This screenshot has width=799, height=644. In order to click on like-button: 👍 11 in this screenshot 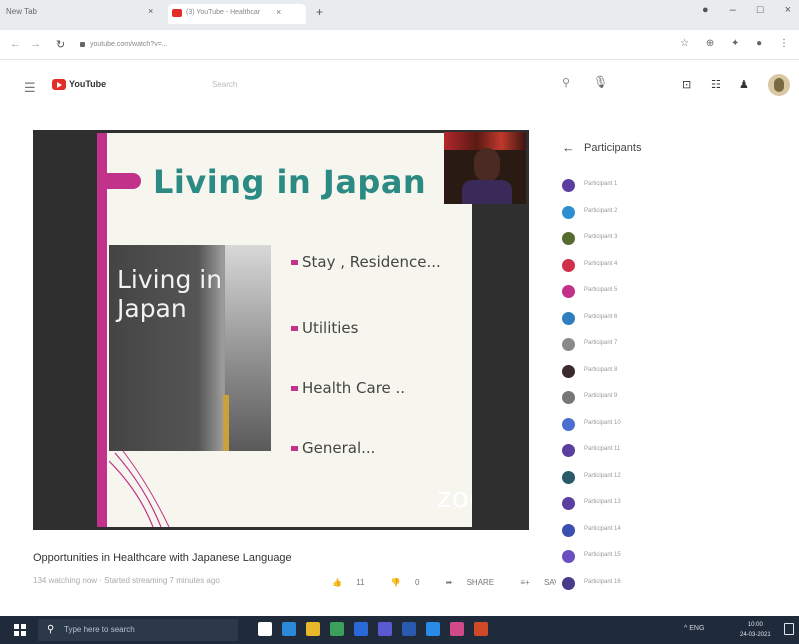, I will do `click(354, 582)`.